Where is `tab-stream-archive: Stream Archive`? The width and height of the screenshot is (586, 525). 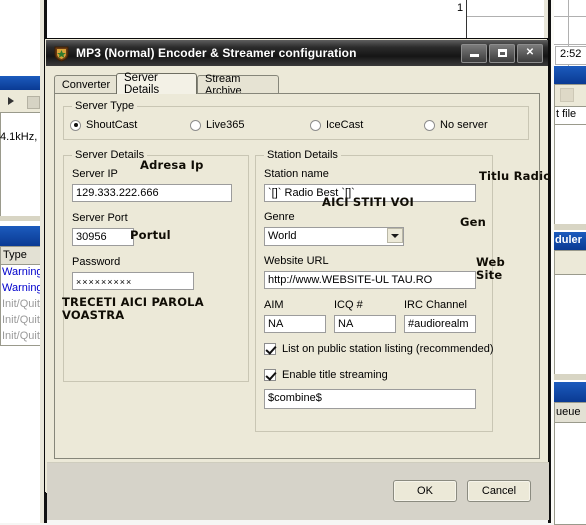 tab-stream-archive: Stream Archive is located at coordinates (238, 85).